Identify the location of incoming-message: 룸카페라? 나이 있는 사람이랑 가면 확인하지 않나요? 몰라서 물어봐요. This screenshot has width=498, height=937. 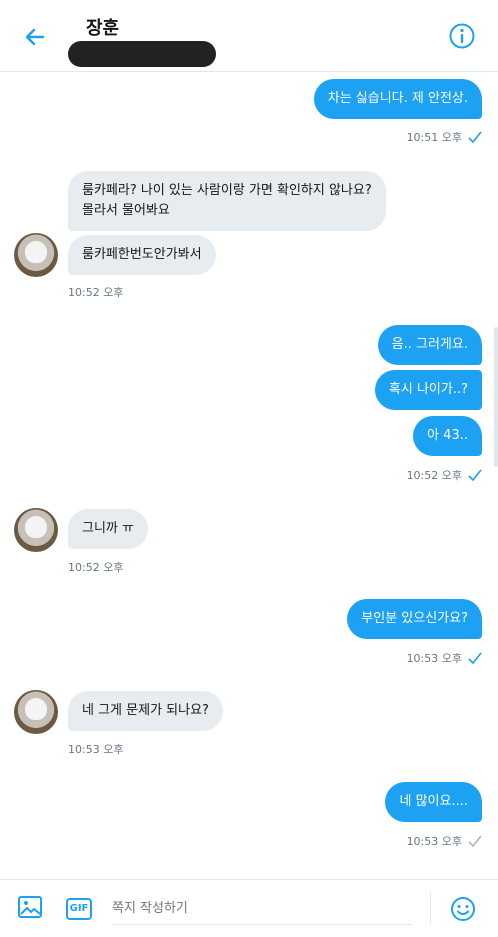
(227, 201).